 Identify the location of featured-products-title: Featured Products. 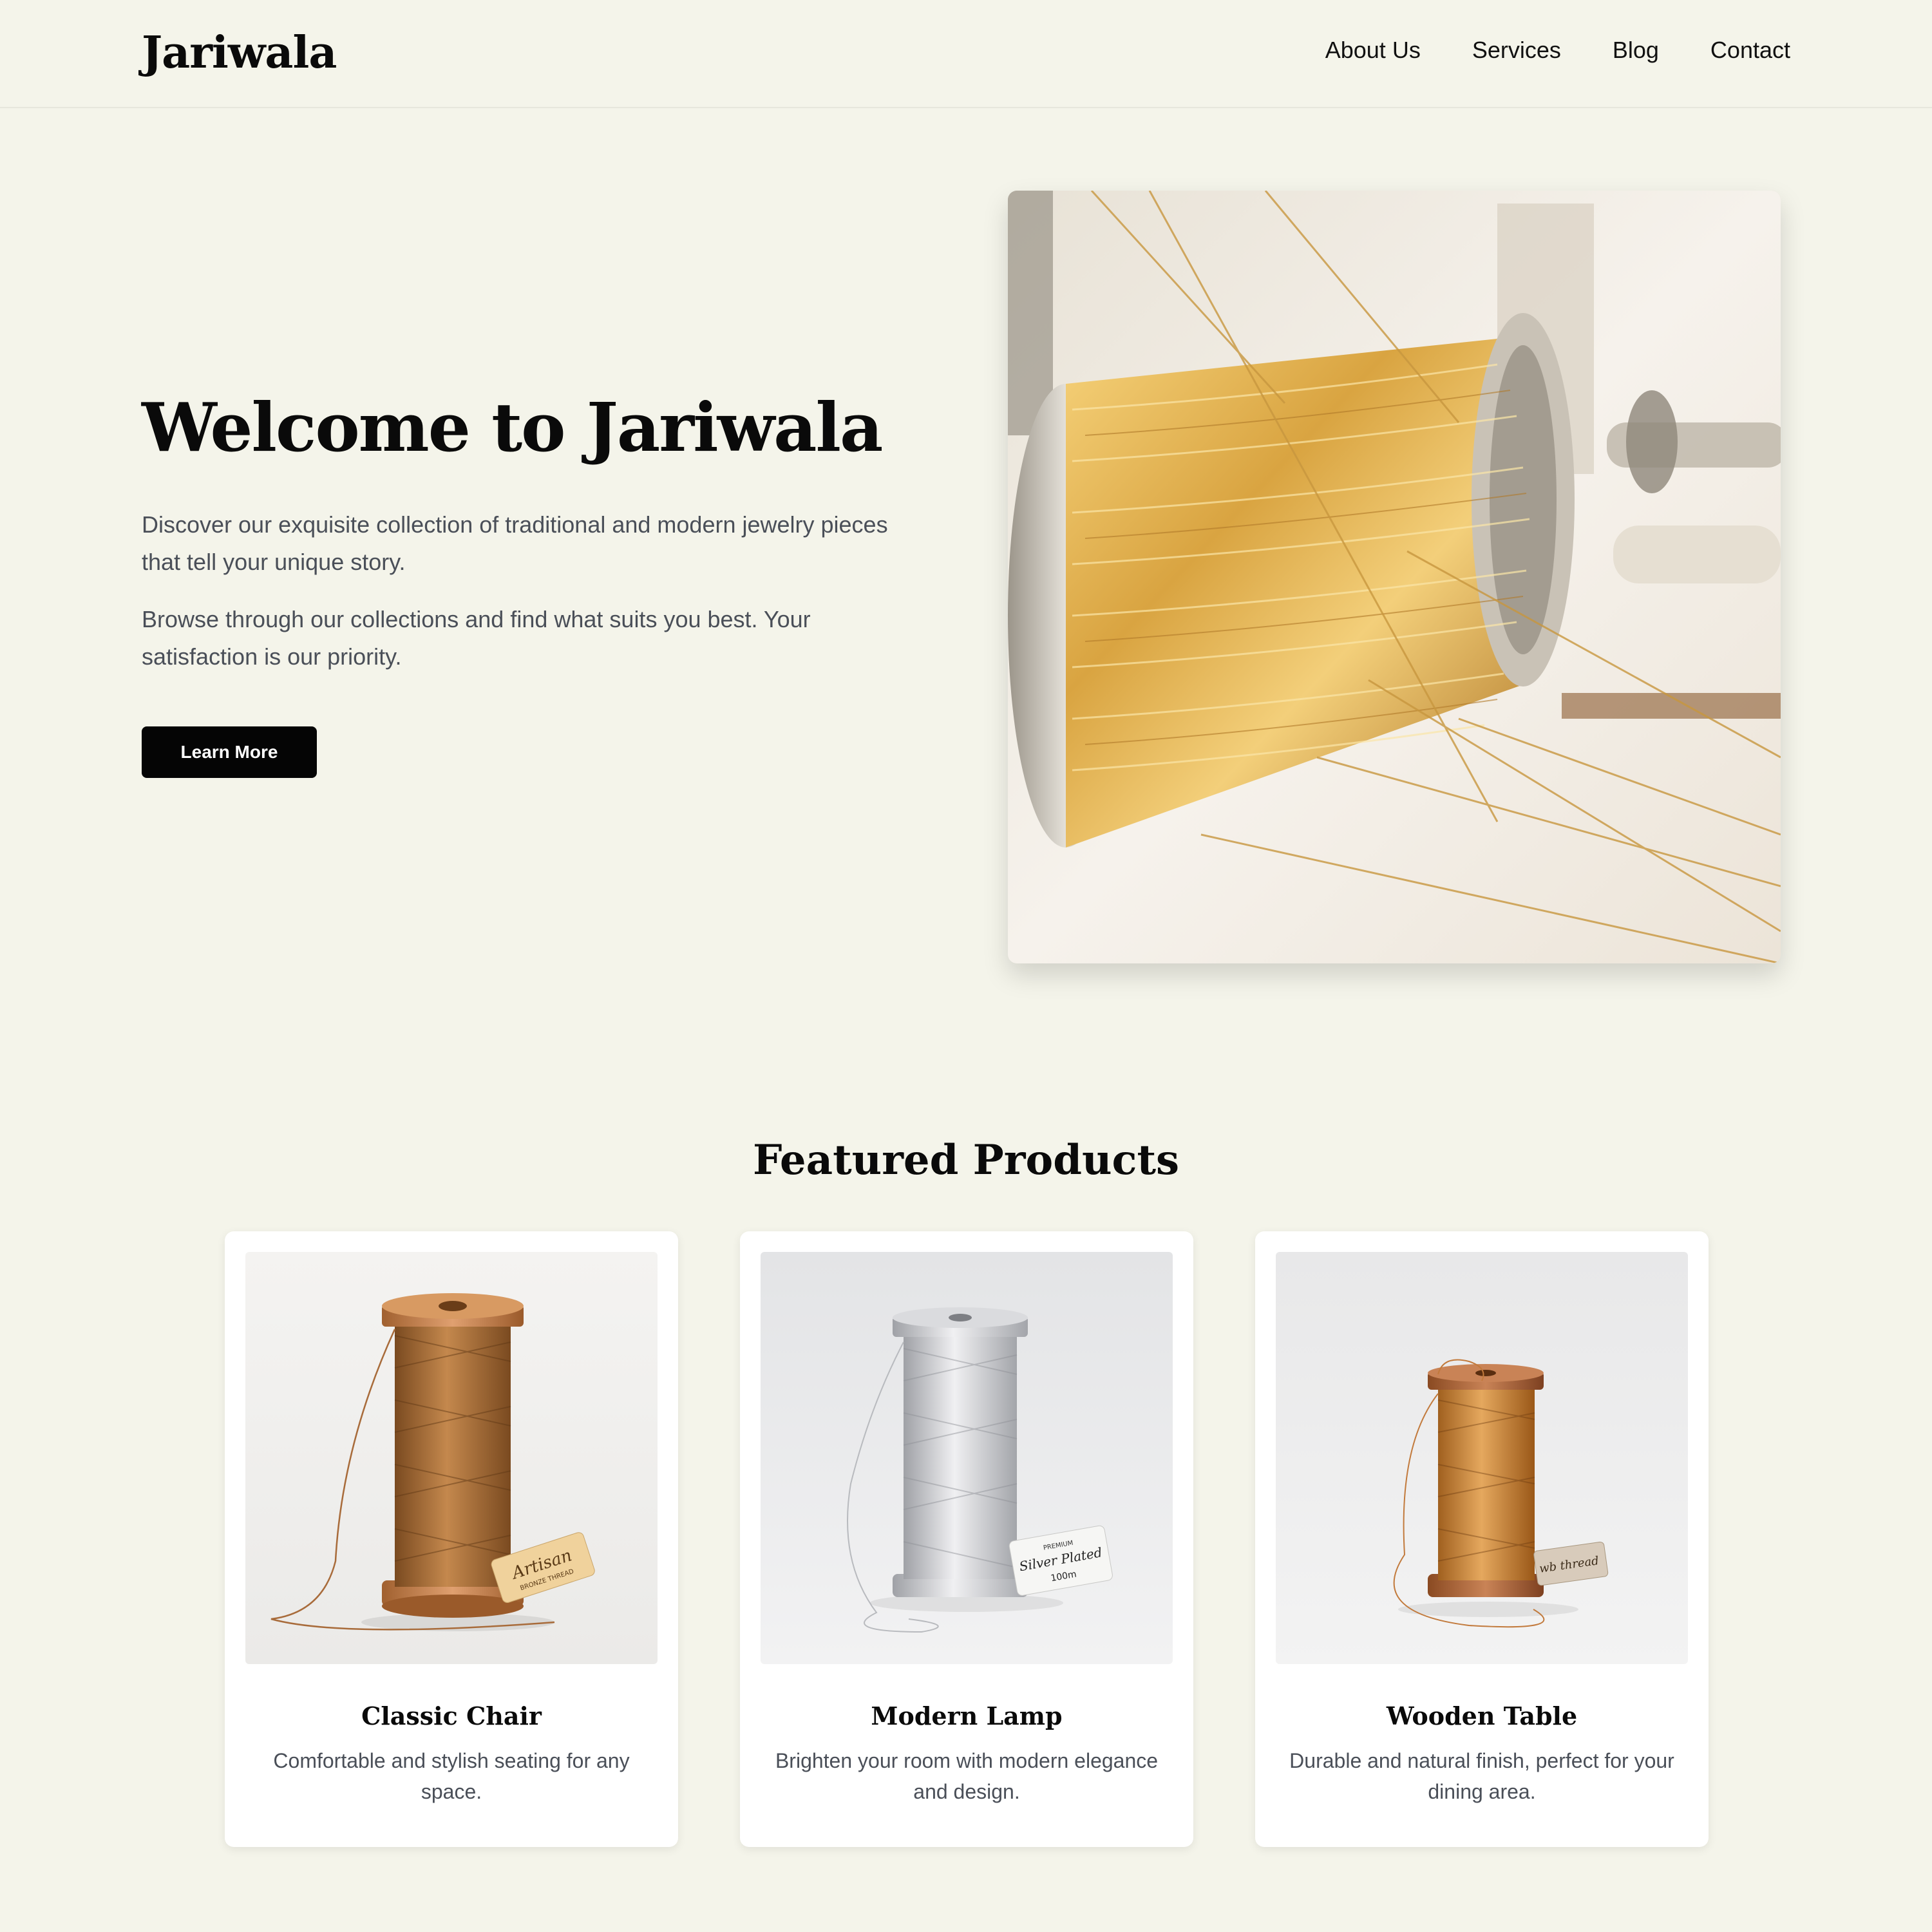
(966, 1160).